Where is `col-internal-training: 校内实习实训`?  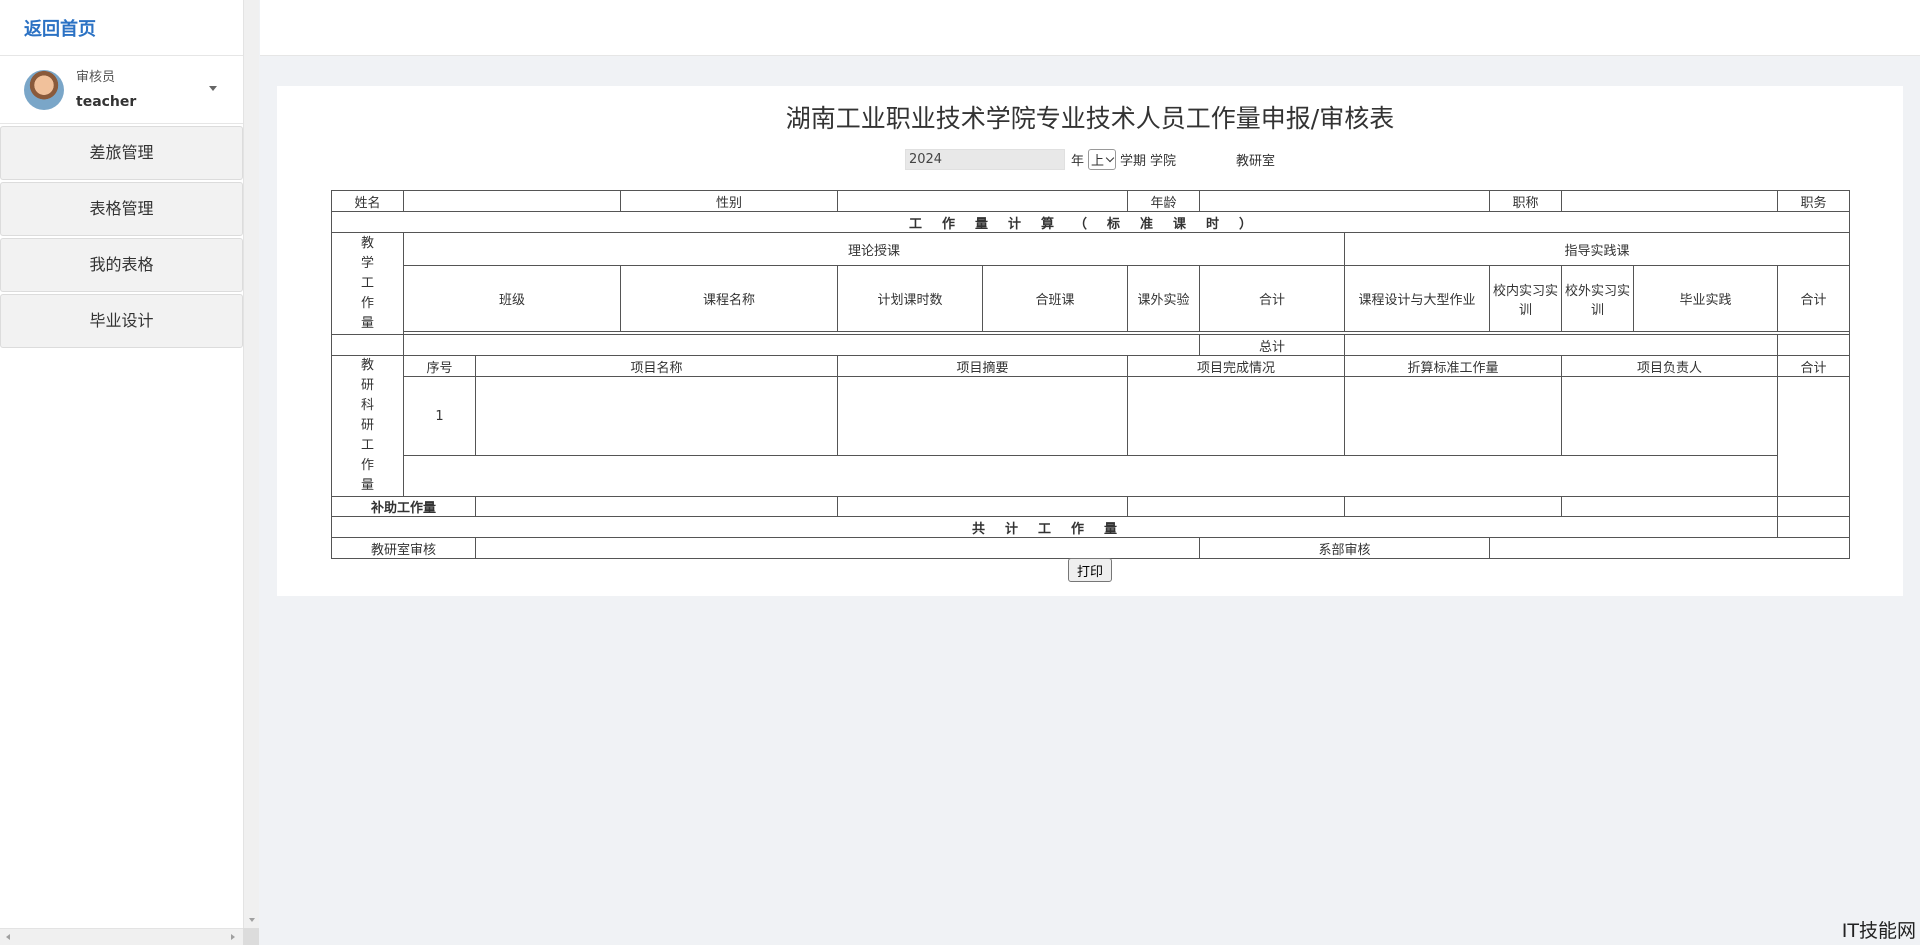
col-internal-training: 校内实习实训 is located at coordinates (1525, 298).